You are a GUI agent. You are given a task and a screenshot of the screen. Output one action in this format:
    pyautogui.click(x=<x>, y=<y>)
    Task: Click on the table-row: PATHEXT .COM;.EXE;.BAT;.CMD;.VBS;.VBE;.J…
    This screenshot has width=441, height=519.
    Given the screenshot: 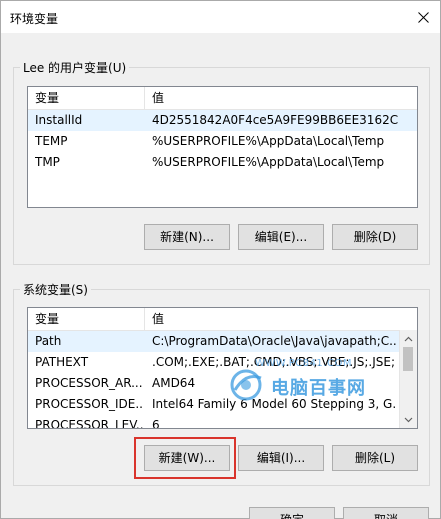 What is the action you would take?
    pyautogui.click(x=222, y=362)
    